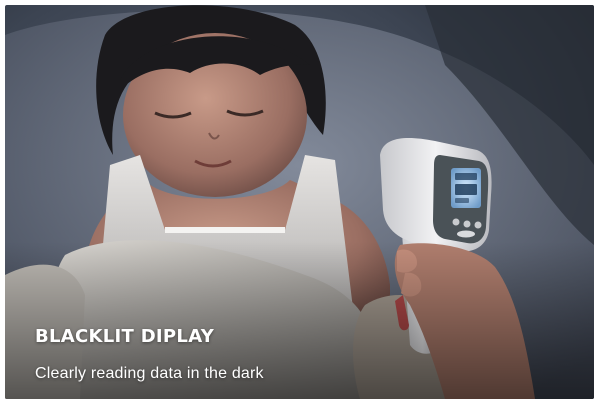 The height and width of the screenshot is (403, 600). Describe the element at coordinates (149, 373) in the screenshot. I see `feature-subtitle: Clearly reading data in the dark` at that location.